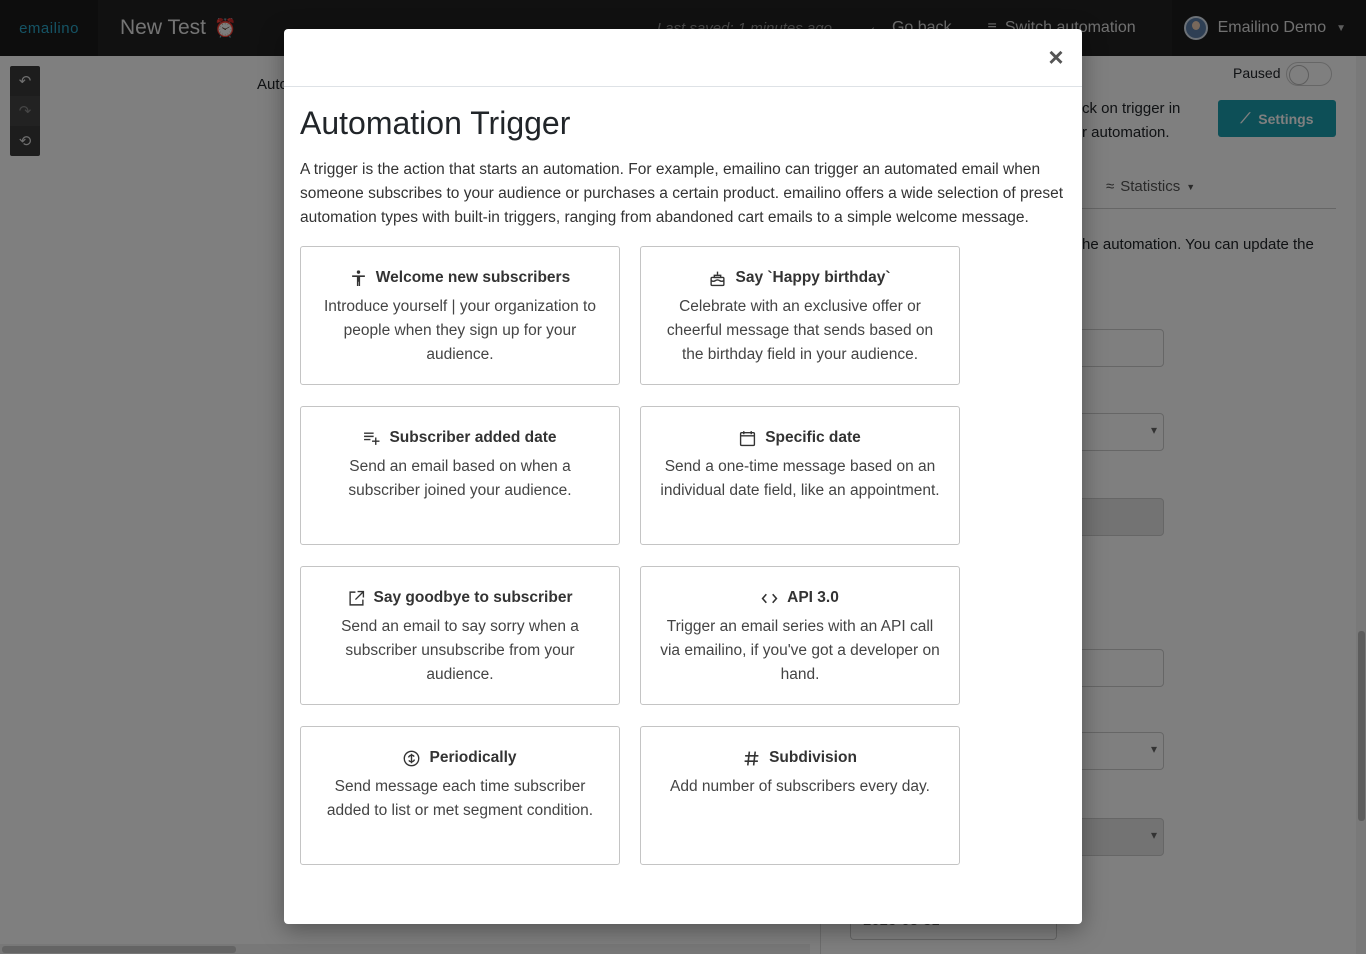 The image size is (1366, 954). I want to click on recurring-icon, so click(412, 758).